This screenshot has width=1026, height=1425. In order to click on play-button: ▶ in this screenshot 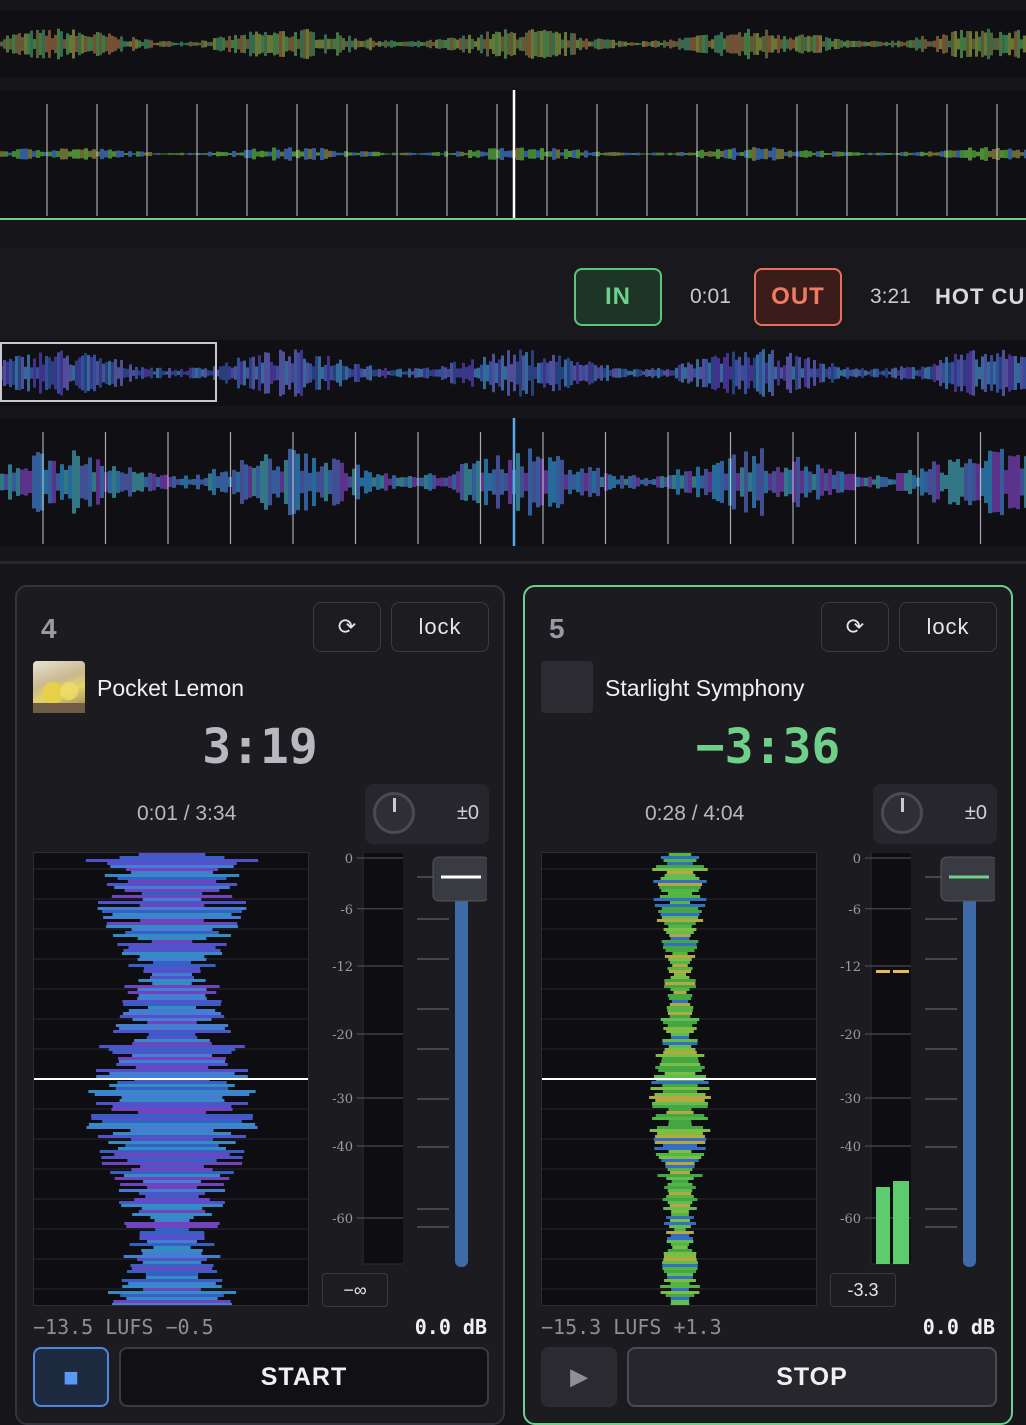, I will do `click(579, 1377)`.